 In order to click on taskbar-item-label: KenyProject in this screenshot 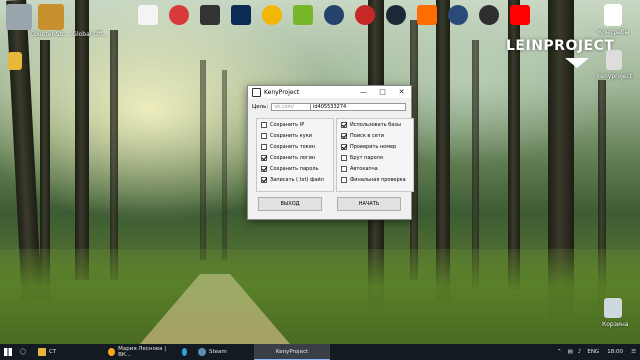, I will do `click(292, 351)`.